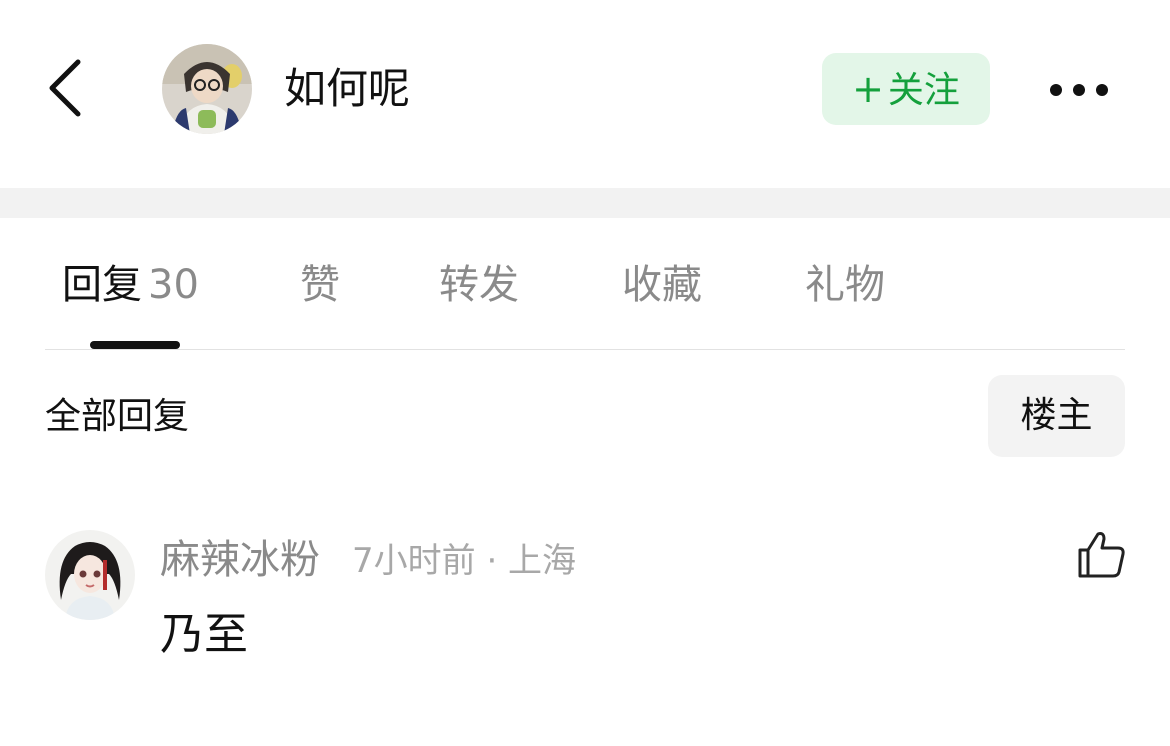  Describe the element at coordinates (868, 89) in the screenshot. I see `plus-icon: +` at that location.